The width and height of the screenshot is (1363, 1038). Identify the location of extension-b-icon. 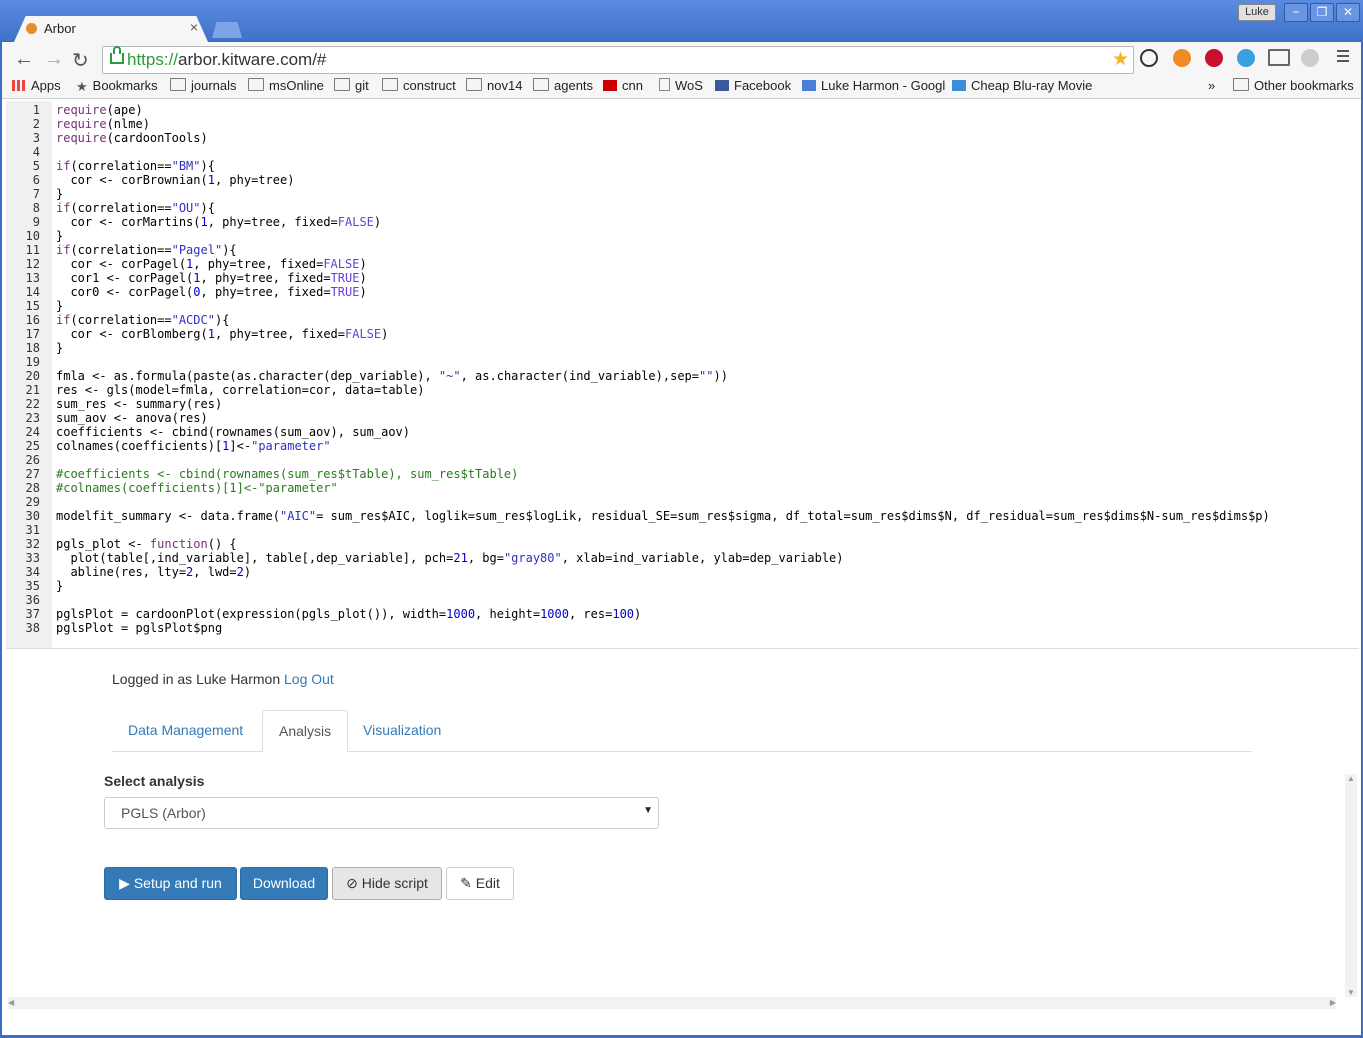
(1182, 58).